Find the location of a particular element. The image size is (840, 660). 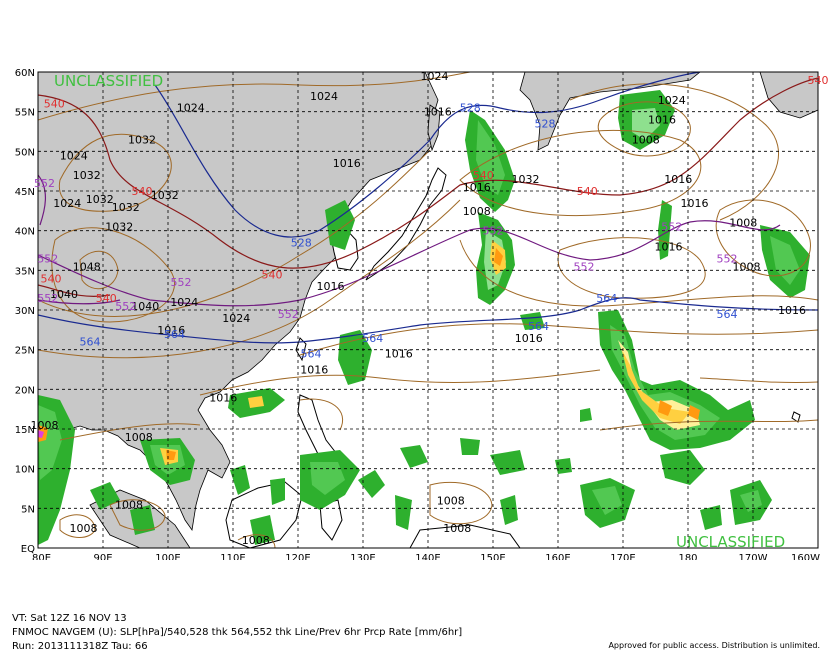

longitude-label: 150E is located at coordinates (492, 556).